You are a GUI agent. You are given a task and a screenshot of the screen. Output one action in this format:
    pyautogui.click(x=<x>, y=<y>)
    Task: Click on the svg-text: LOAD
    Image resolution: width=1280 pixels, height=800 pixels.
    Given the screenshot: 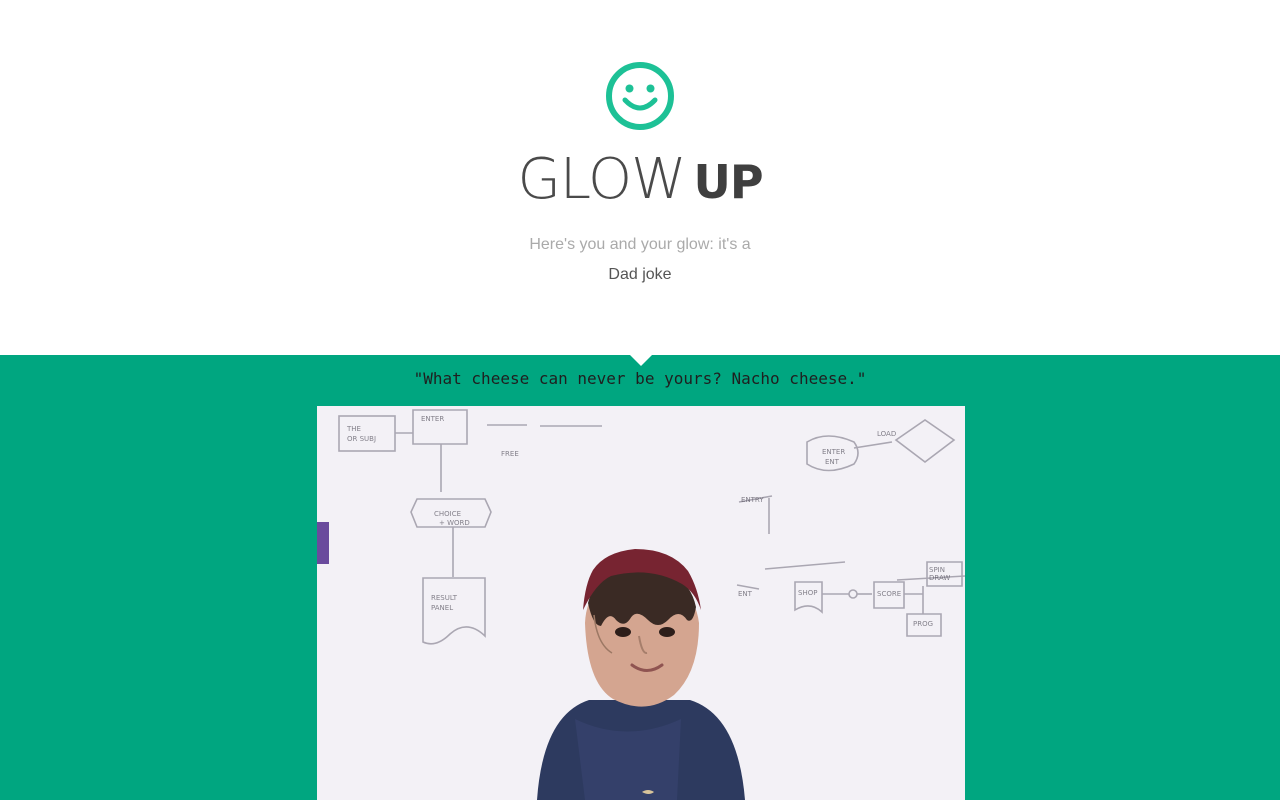 What is the action you would take?
    pyautogui.click(x=886, y=434)
    